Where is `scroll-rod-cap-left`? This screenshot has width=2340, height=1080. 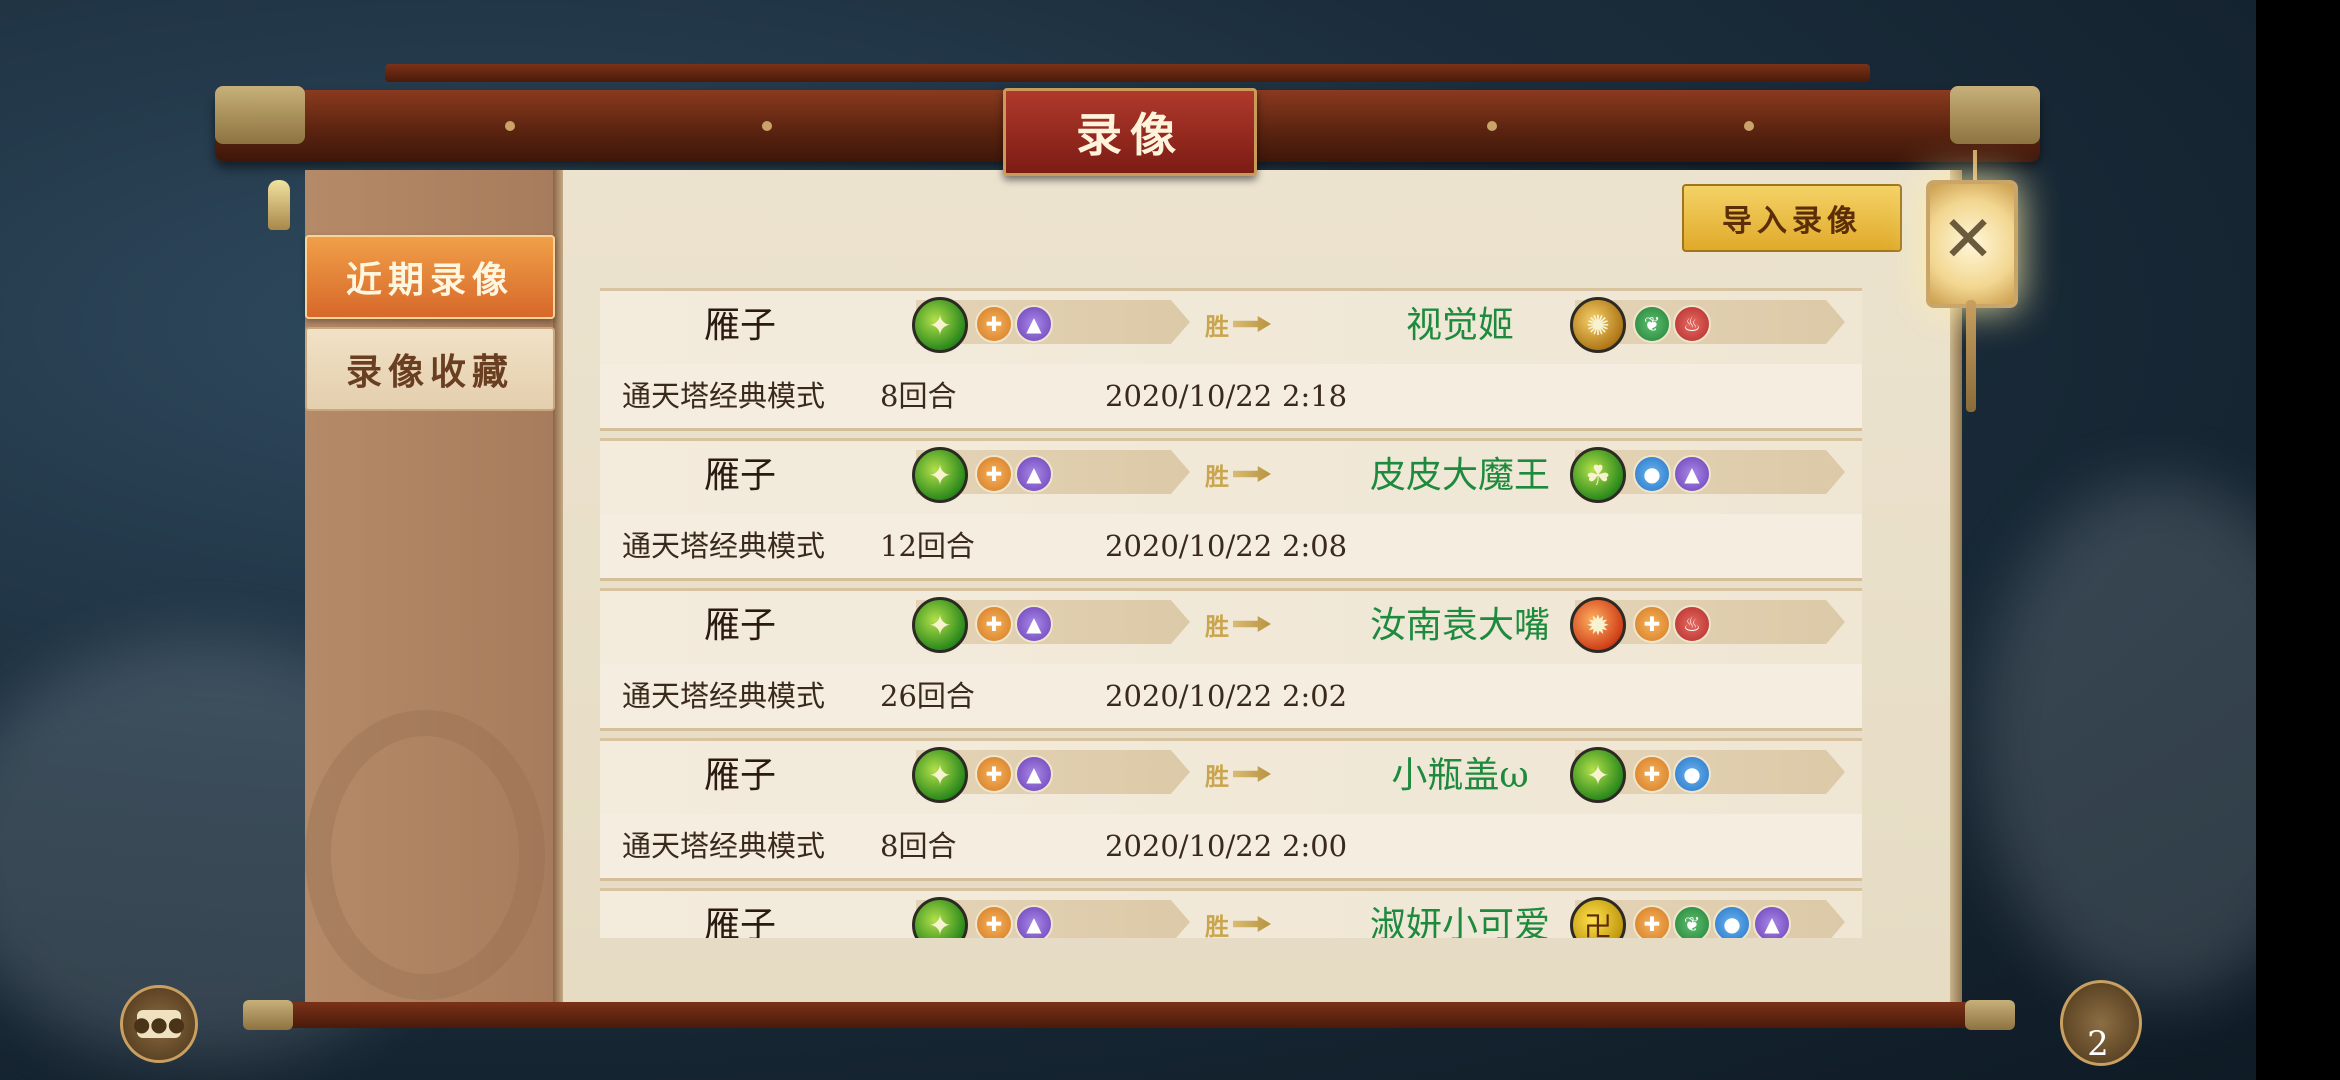
scroll-rod-cap-left is located at coordinates (260, 115).